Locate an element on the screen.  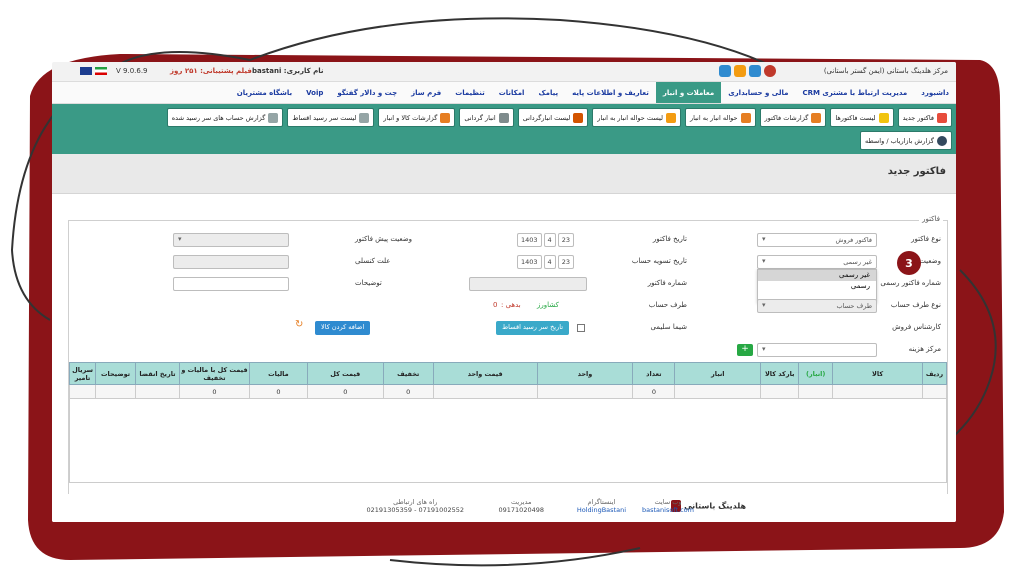
settle-date: 1403 4 23 is located at coordinates (545, 262).